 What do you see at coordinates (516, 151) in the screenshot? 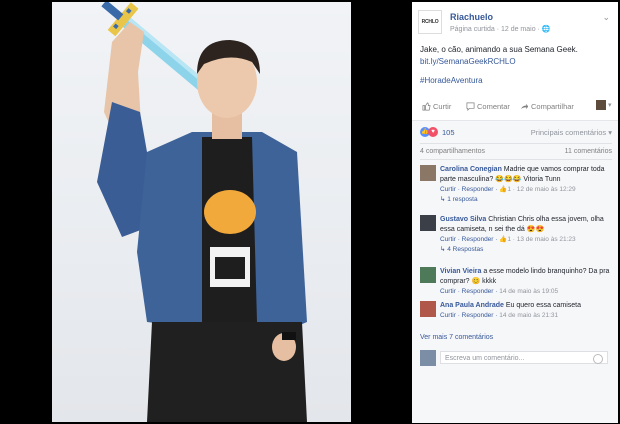
I see `post-stats: 4 compartilhamentos 11 comentários` at bounding box center [516, 151].